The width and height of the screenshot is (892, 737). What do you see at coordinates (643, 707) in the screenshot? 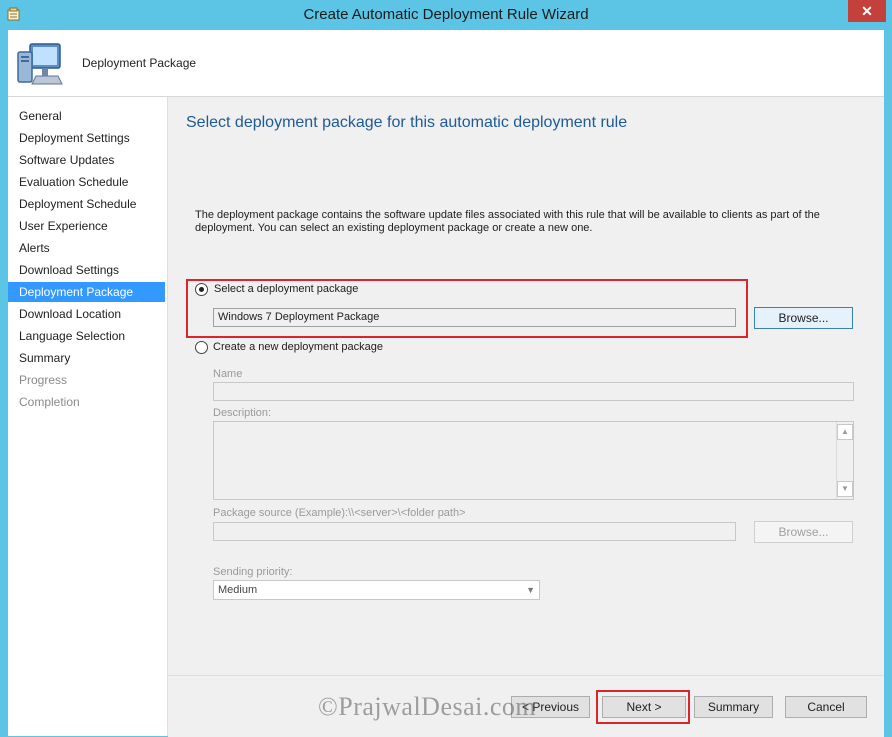
I see `highlight-box-next` at bounding box center [643, 707].